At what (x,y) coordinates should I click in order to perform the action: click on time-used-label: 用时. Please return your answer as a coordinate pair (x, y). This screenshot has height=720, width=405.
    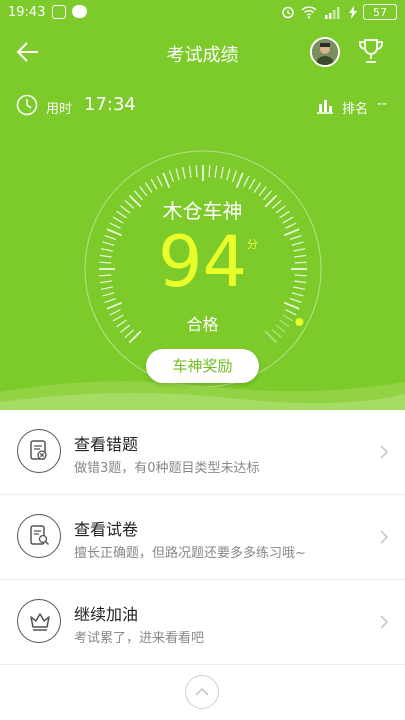
    Looking at the image, I should click on (59, 109).